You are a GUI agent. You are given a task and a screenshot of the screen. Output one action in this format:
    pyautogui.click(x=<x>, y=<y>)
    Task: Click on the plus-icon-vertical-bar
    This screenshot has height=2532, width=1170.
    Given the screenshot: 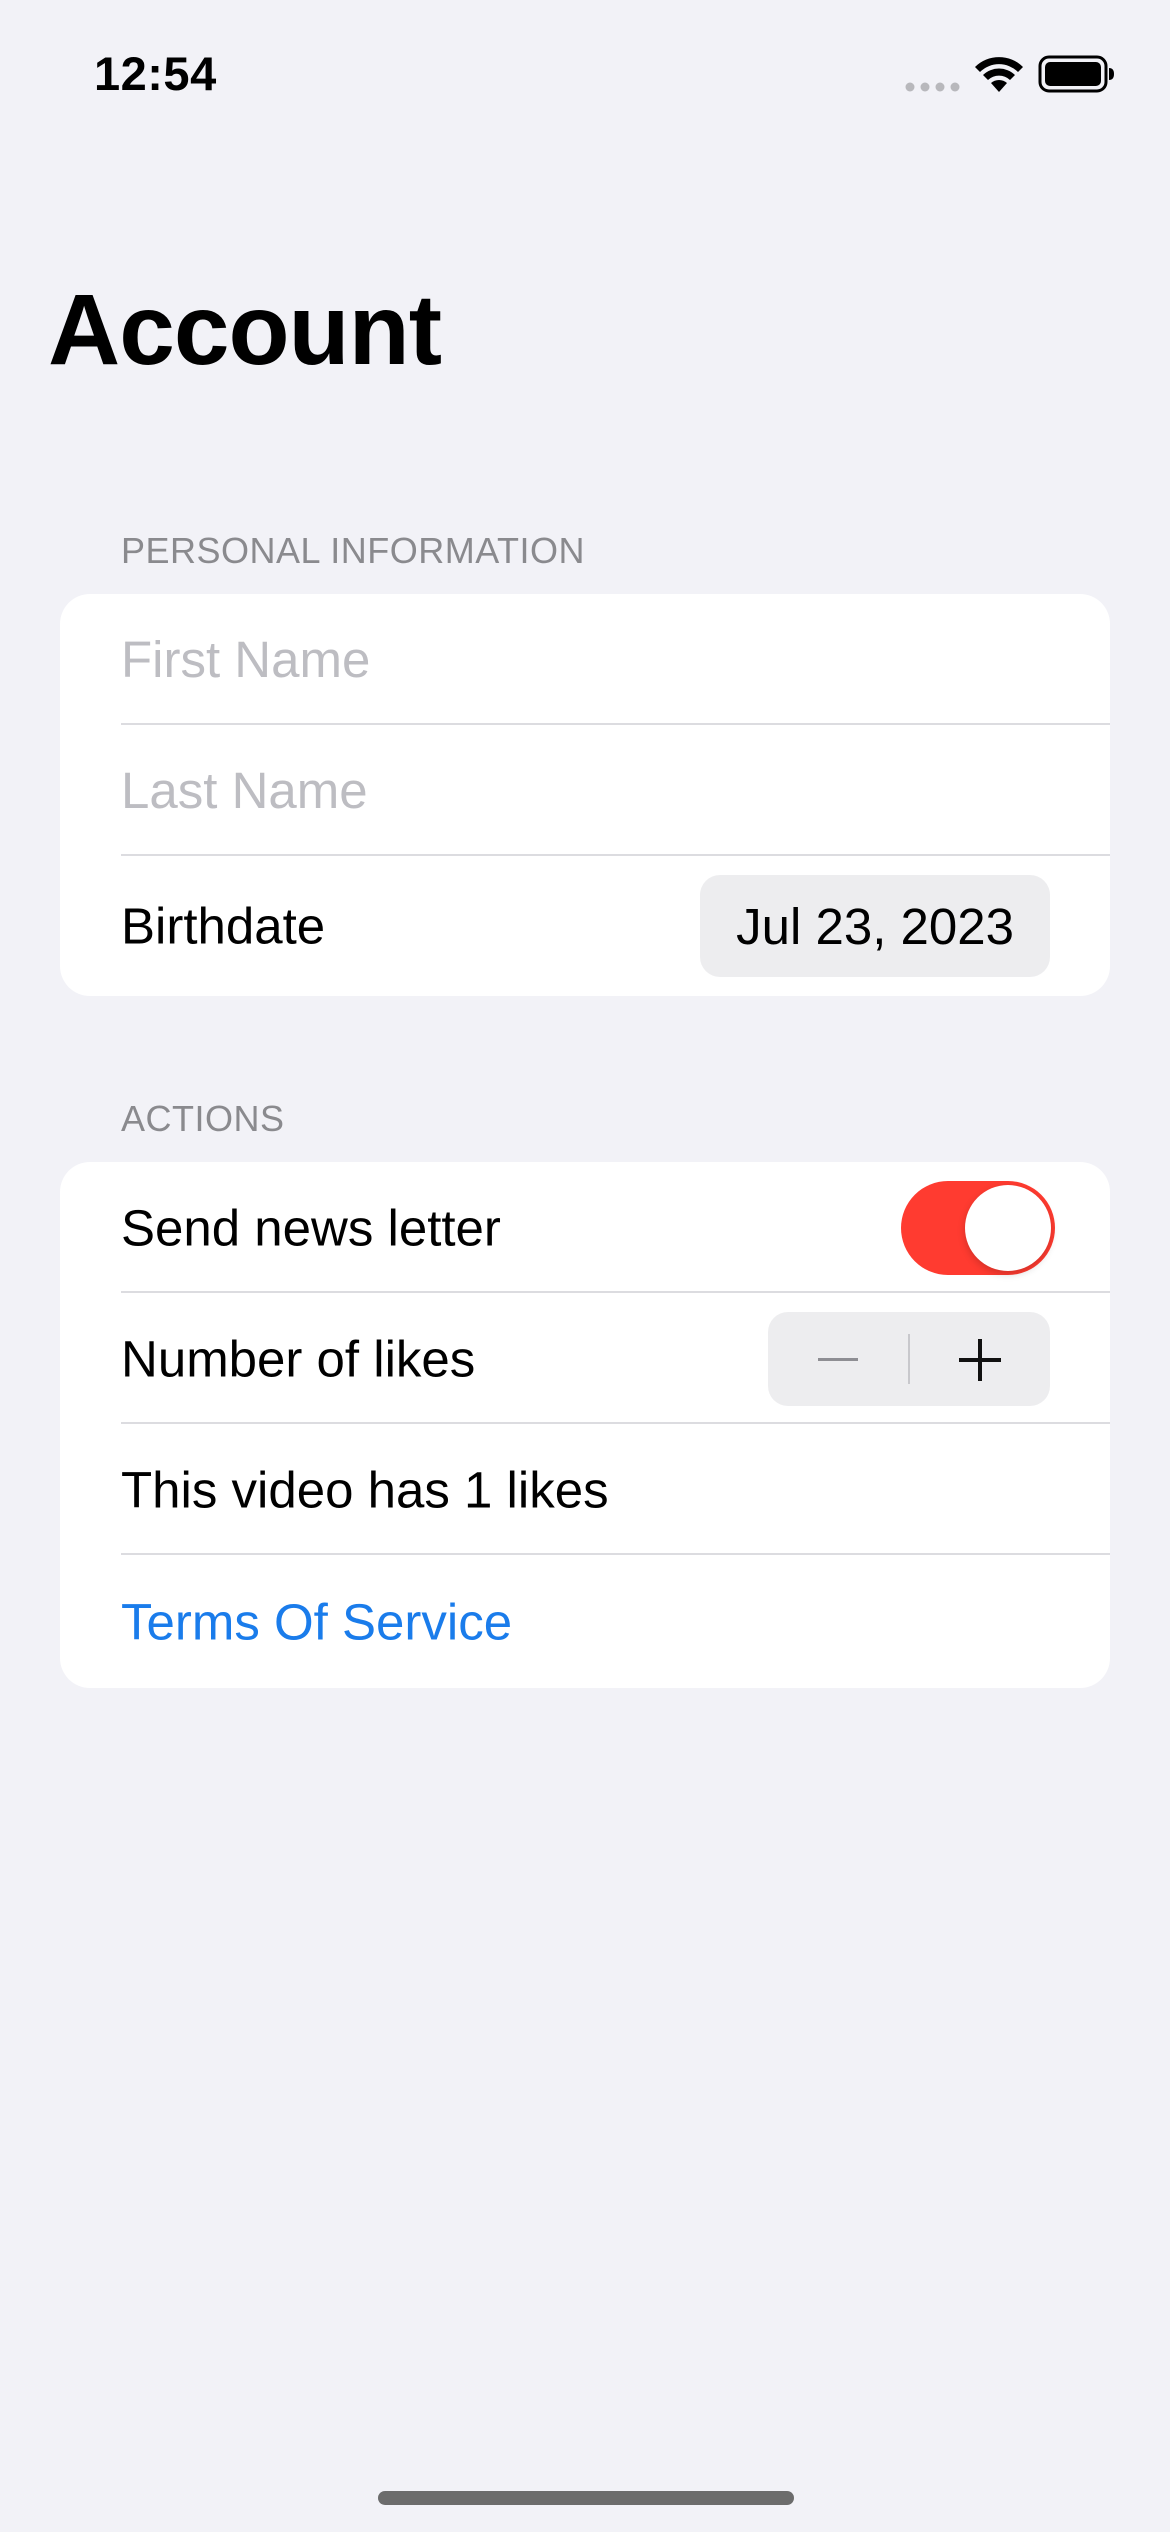 What is the action you would take?
    pyautogui.click(x=980, y=1359)
    